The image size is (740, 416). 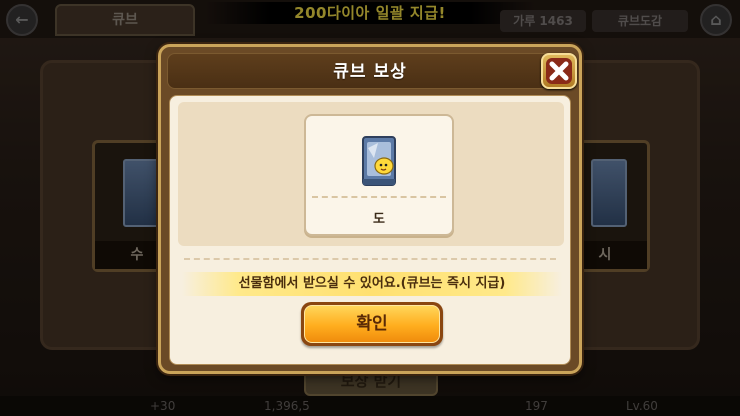 I want to click on notice-bar: 선물함에서 받으실 수 있어요.(큐브는 즉시 지급), so click(x=372, y=284).